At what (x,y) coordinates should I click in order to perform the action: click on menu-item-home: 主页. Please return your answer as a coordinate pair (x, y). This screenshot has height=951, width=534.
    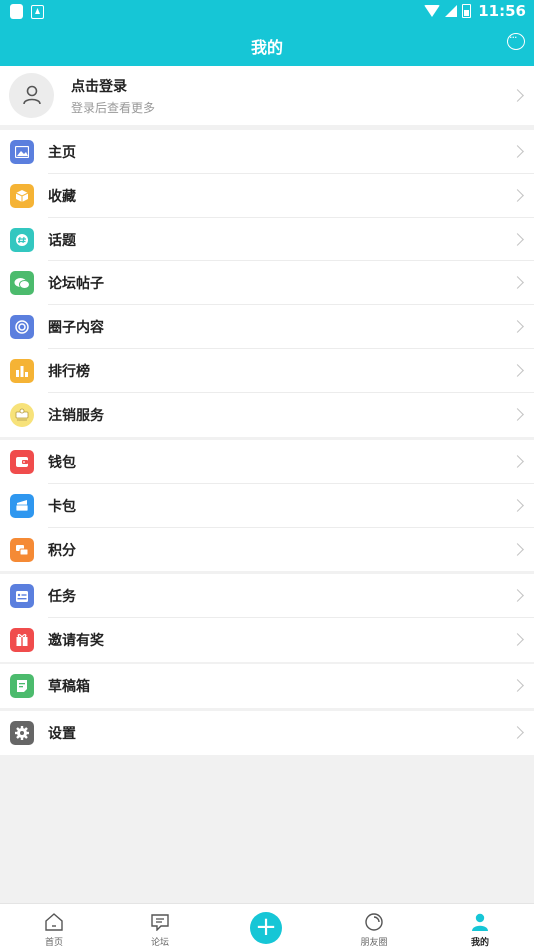
    Looking at the image, I should click on (267, 152).